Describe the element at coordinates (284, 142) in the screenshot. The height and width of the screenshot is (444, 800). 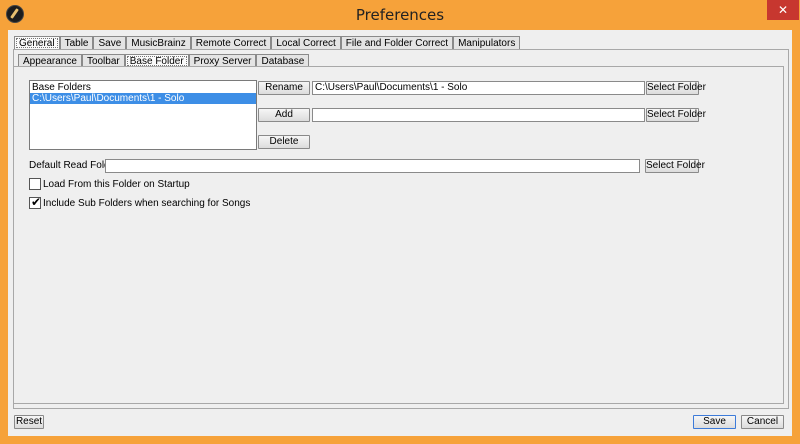
I see `delete-button: Delete` at that location.